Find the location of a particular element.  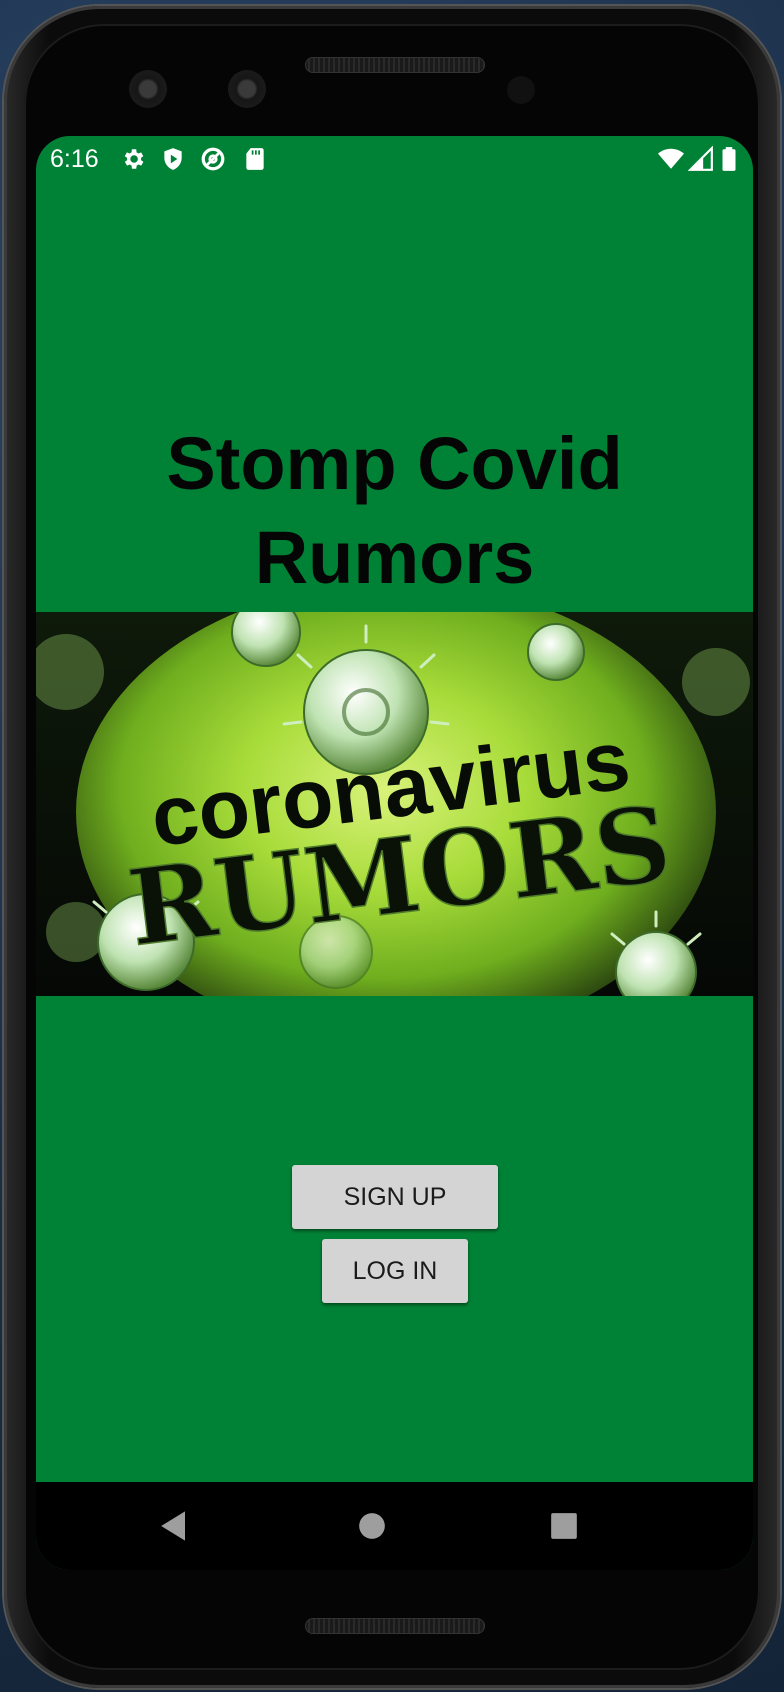

log-in-button: LOG IN is located at coordinates (395, 1271).